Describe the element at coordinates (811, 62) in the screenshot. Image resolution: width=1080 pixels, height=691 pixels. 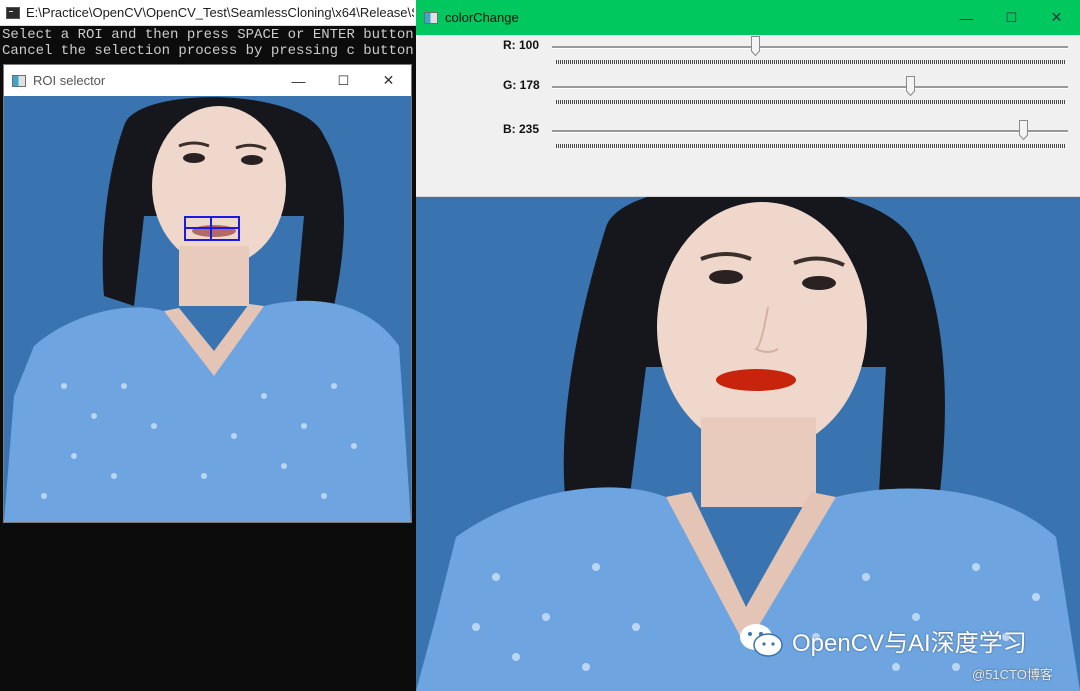
I see `trackbar-ticks-r` at that location.